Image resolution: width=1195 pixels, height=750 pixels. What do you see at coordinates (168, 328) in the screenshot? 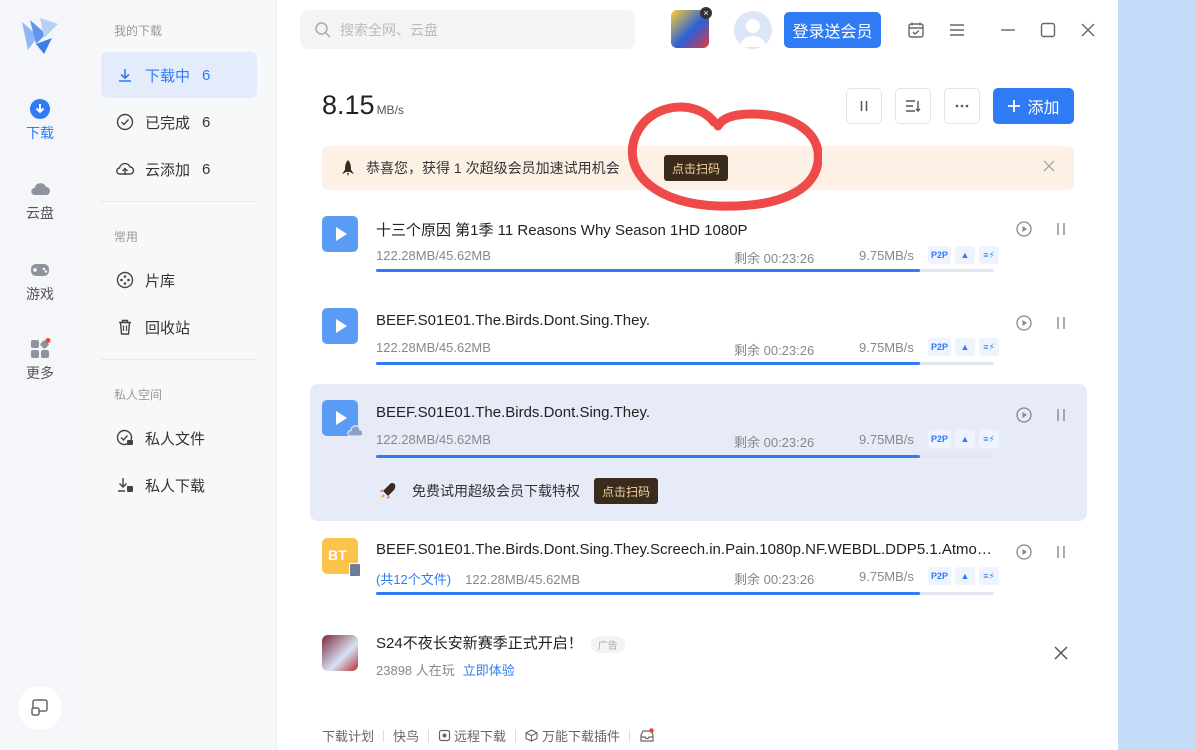
I see `sidebar-item-label: 回收站` at bounding box center [168, 328].